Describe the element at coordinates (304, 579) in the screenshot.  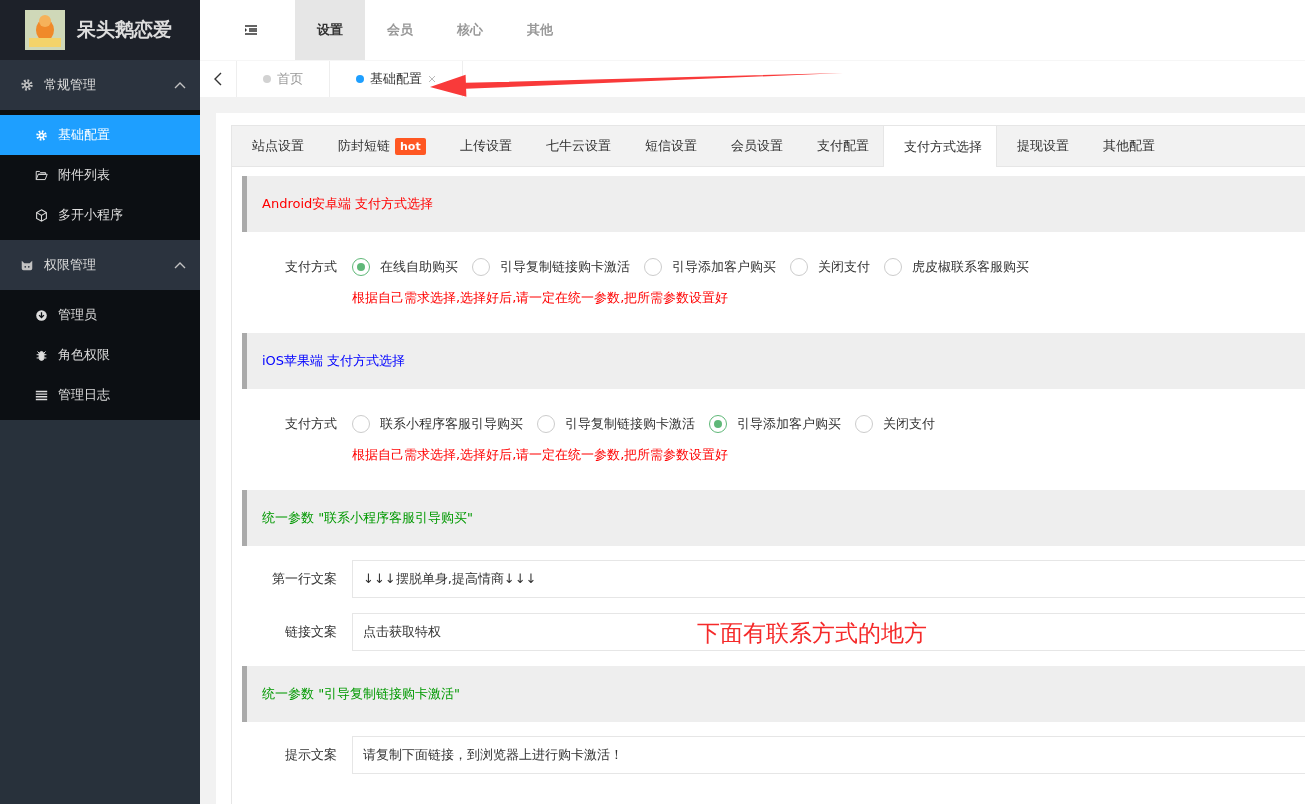
I see `field-label: 第一行文案` at that location.